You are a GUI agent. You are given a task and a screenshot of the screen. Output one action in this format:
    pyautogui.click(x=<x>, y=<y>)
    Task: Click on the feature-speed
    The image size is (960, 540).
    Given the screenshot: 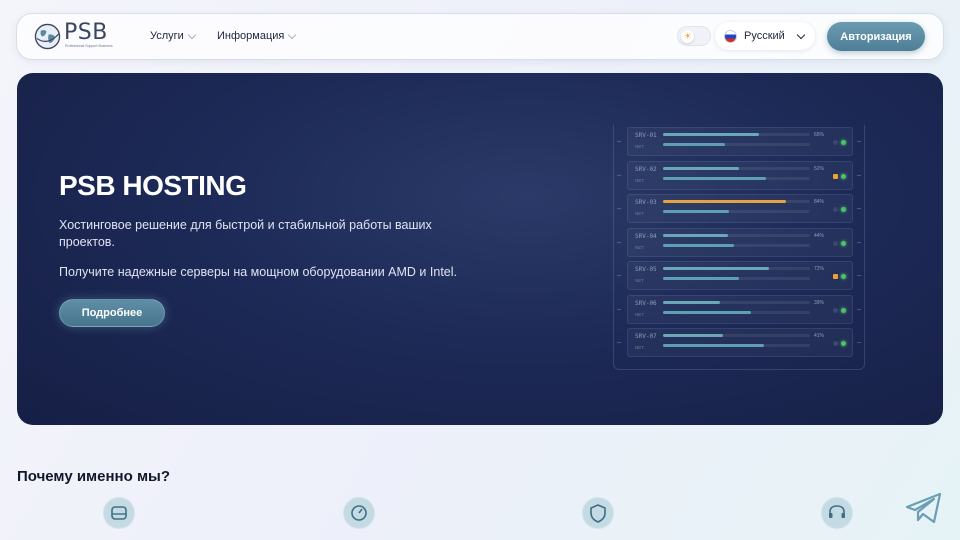 What is the action you would take?
    pyautogui.click(x=359, y=513)
    